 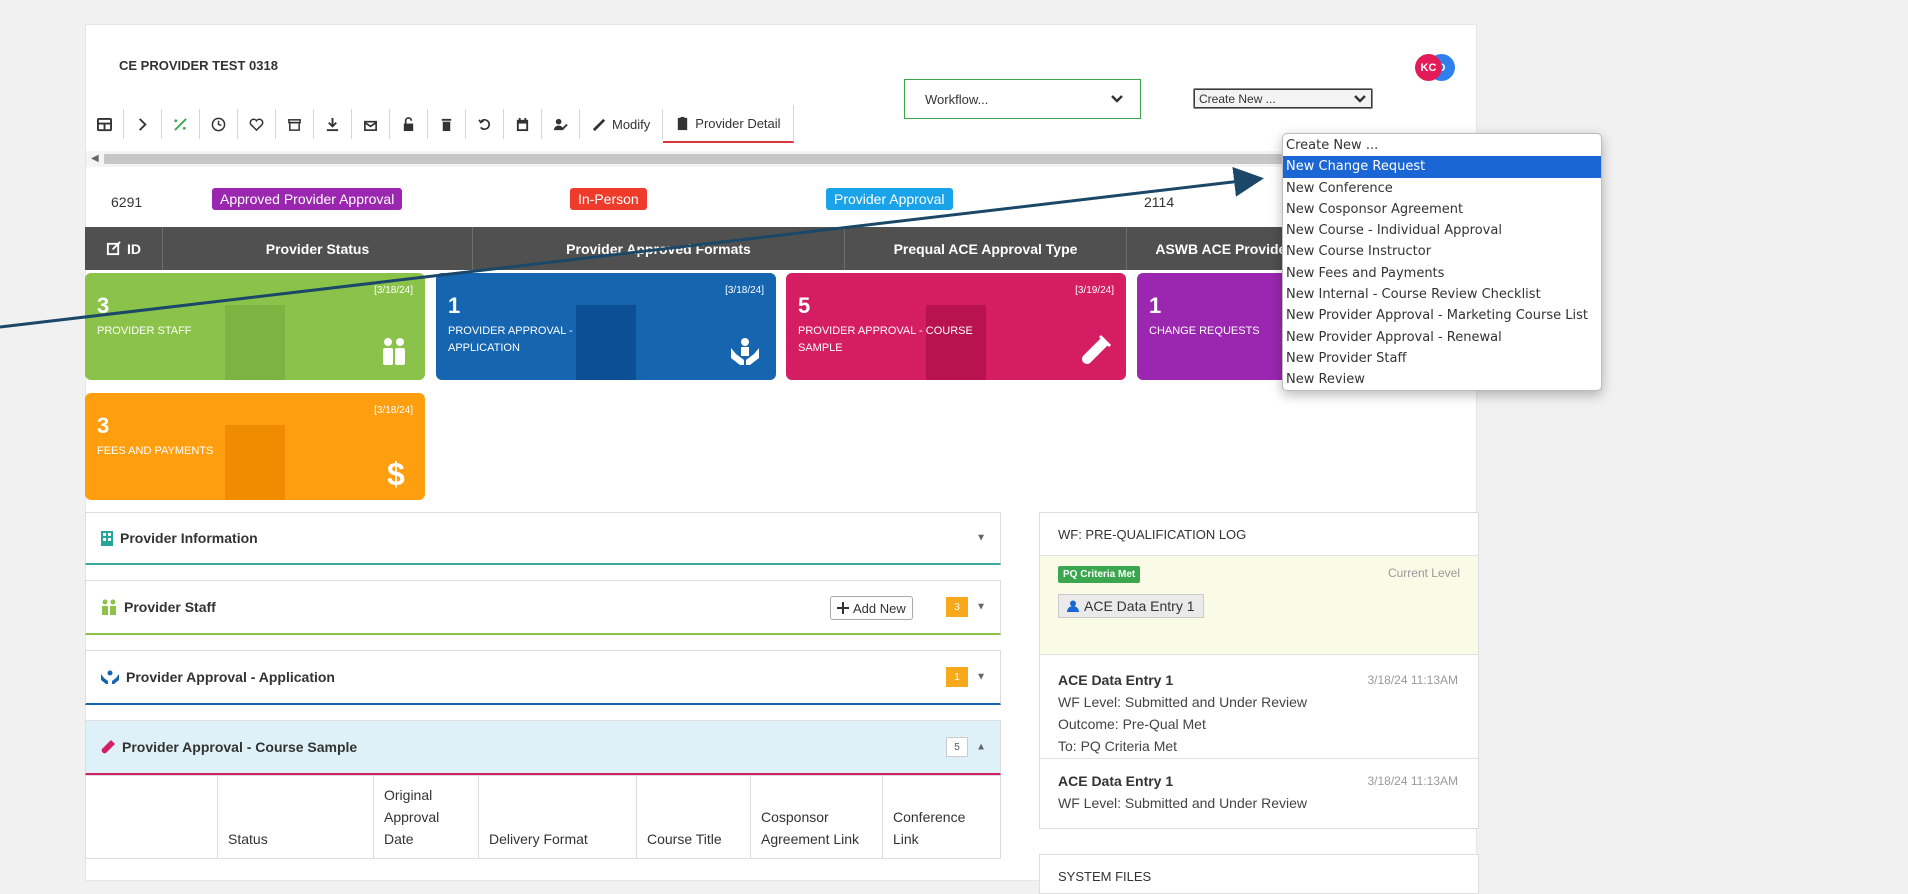 What do you see at coordinates (1442, 379) in the screenshot?
I see `dropdown-option: New Review` at bounding box center [1442, 379].